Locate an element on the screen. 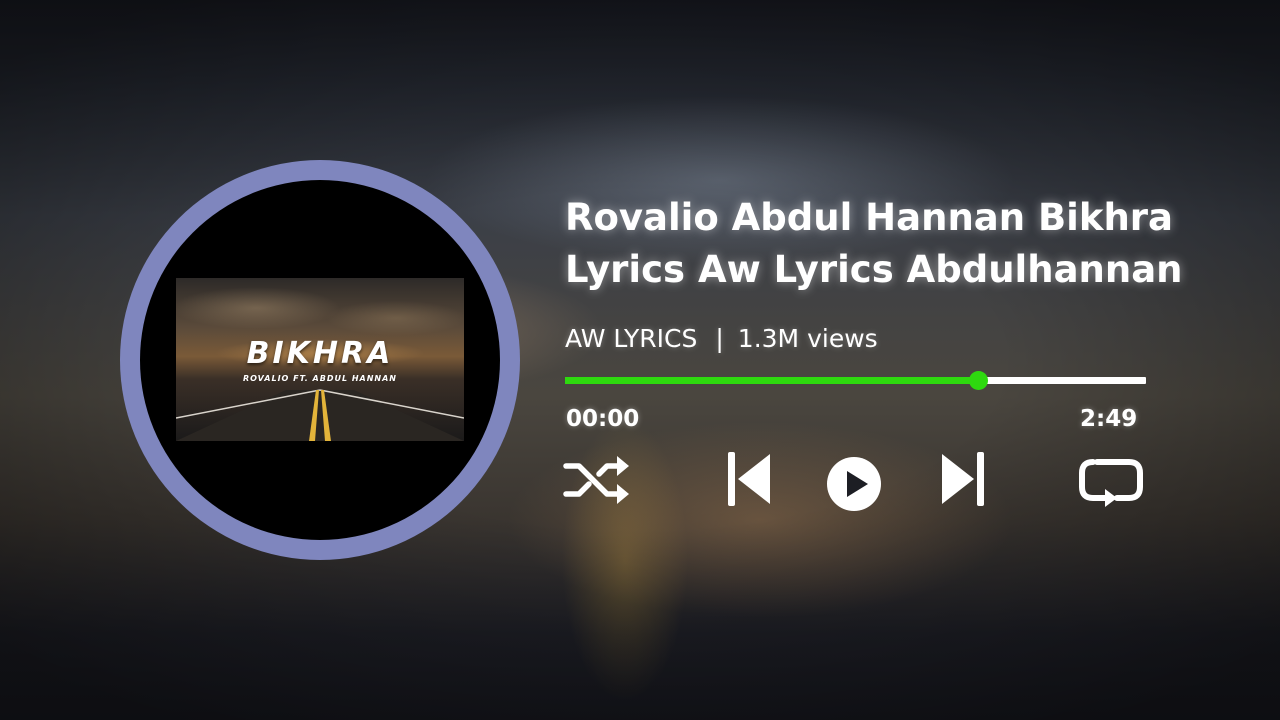 The height and width of the screenshot is (720, 1280). next-button is located at coordinates (963, 479).